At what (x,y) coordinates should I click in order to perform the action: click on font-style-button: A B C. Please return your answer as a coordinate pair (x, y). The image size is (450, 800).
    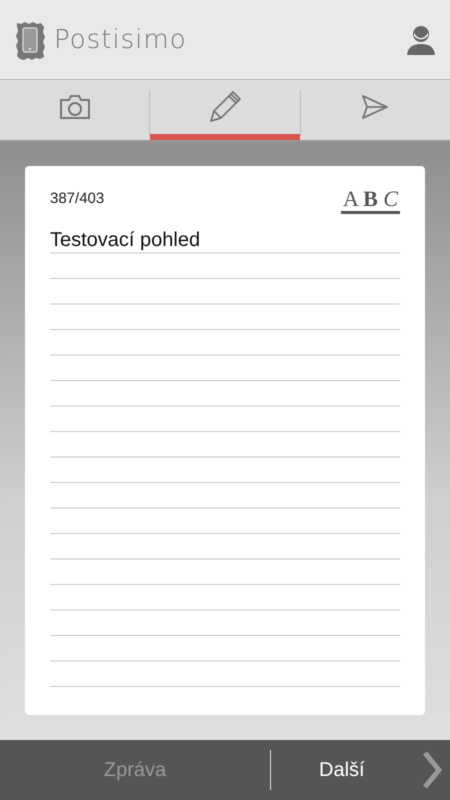
    Looking at the image, I should click on (370, 201).